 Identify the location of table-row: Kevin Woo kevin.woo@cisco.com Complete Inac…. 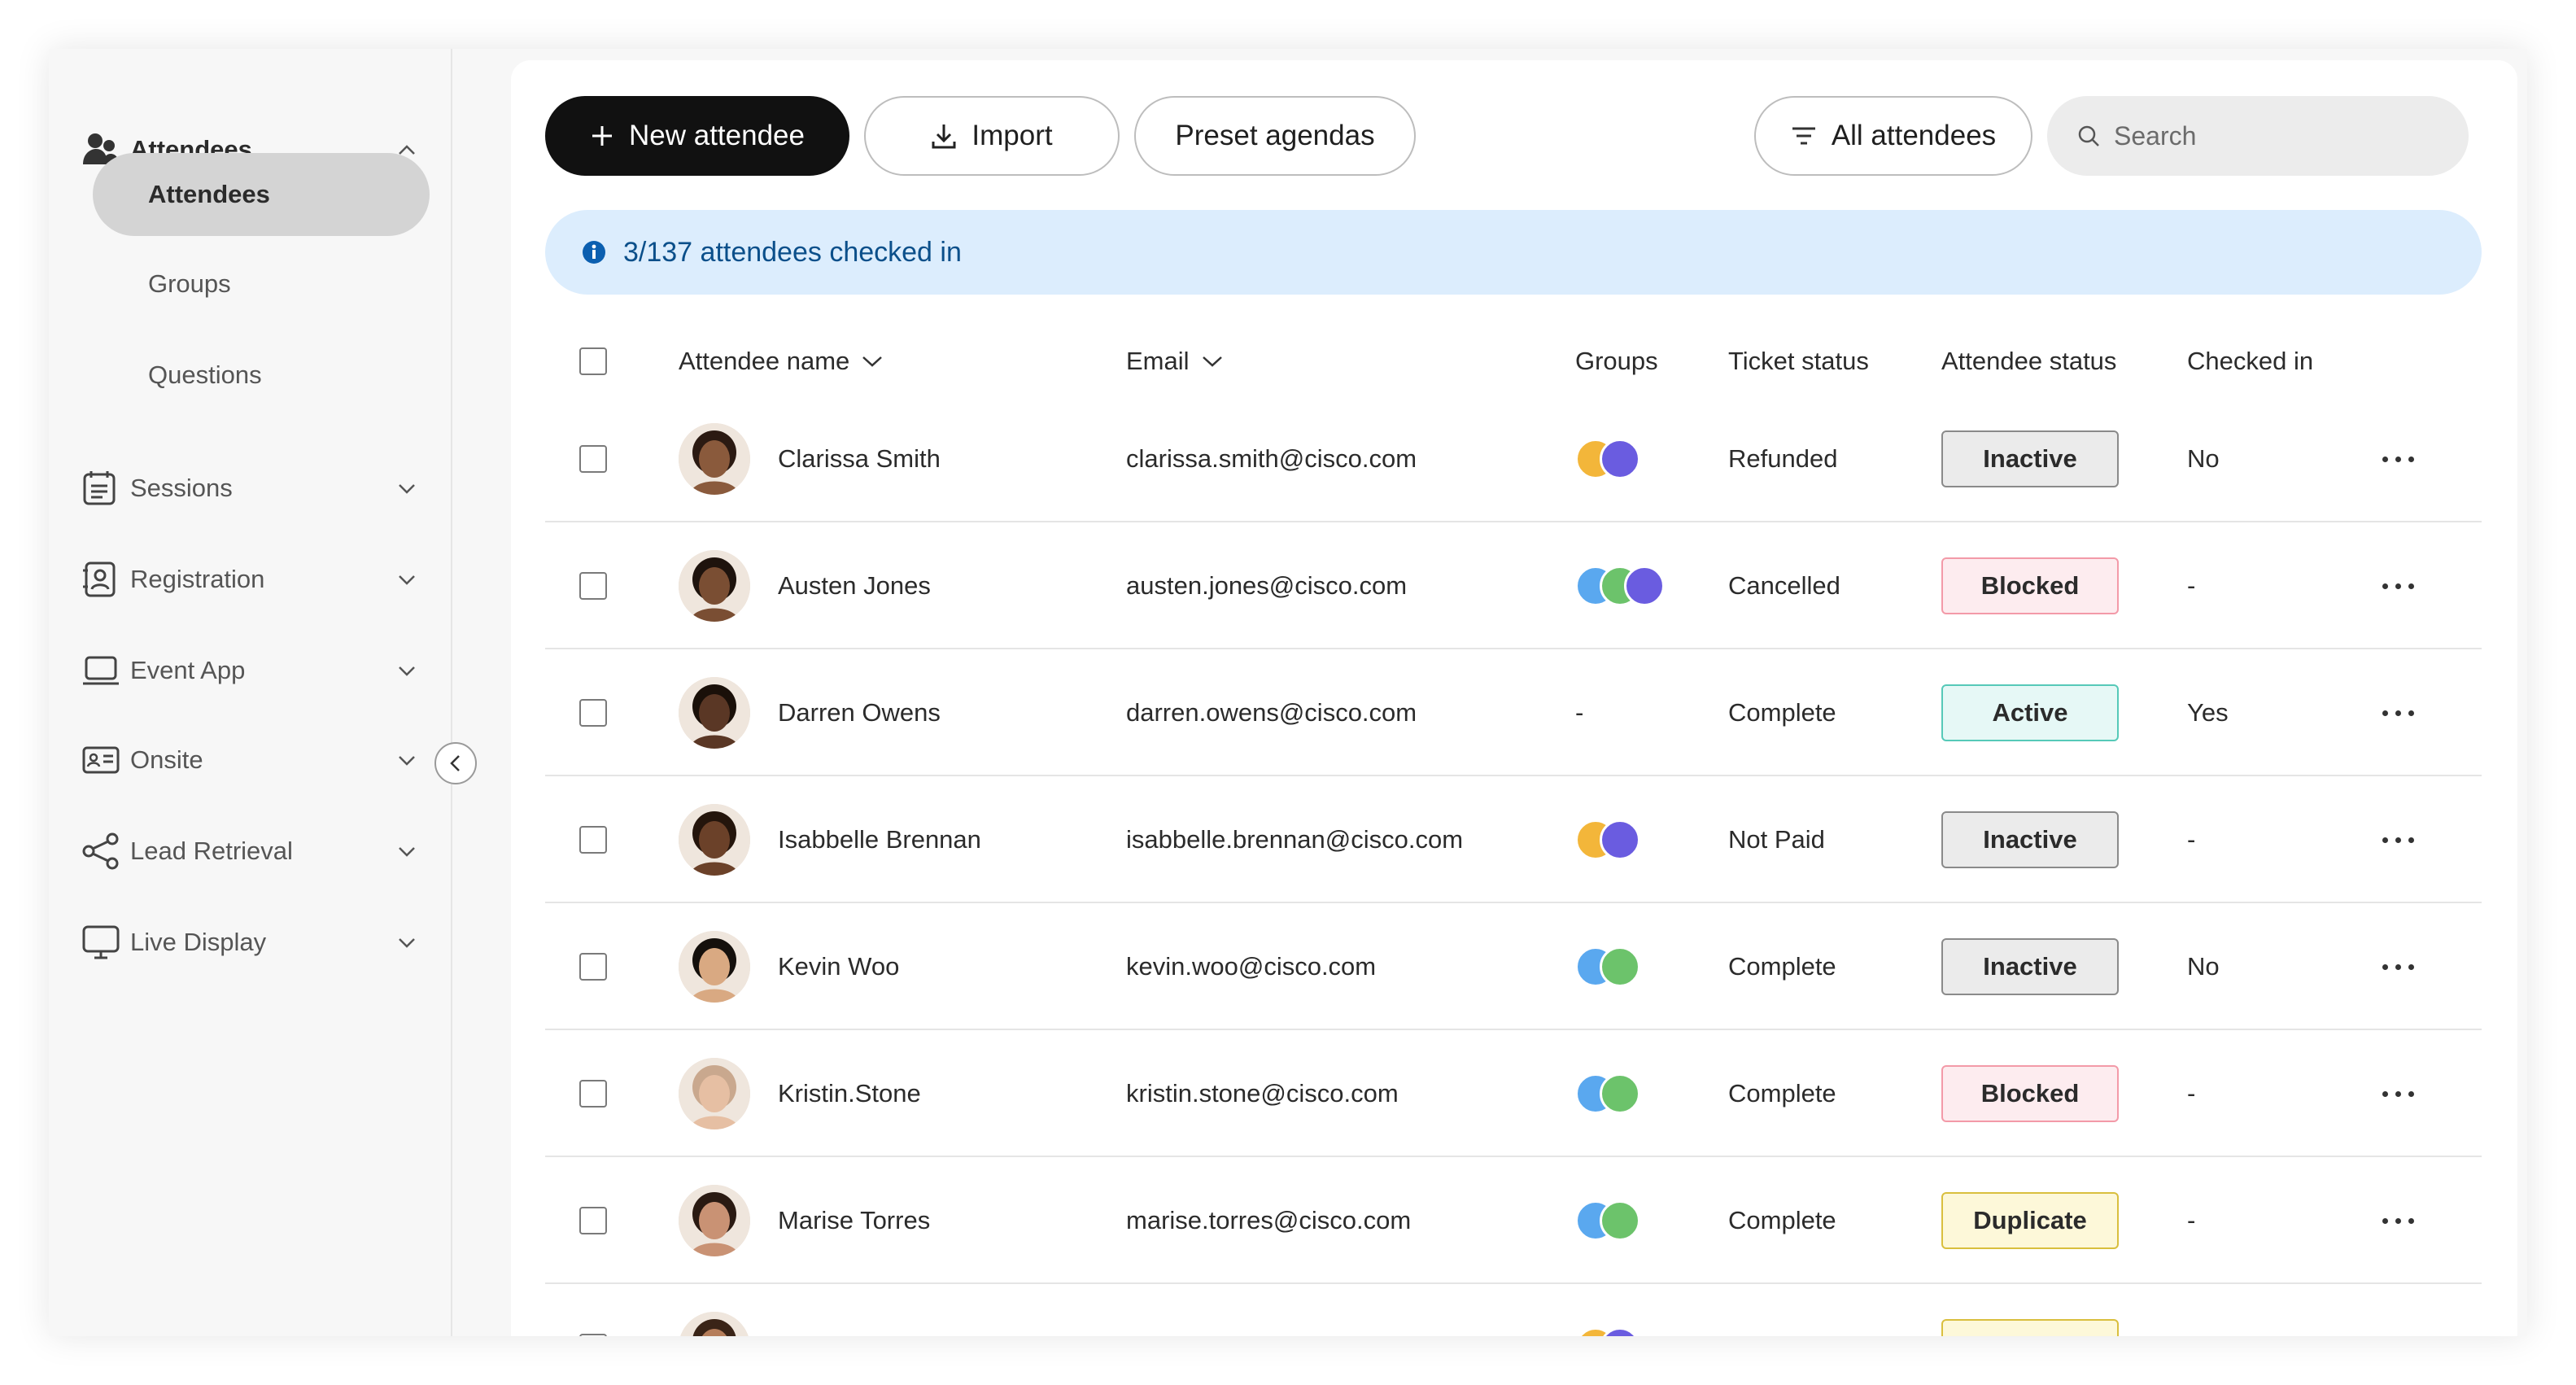
(1513, 966).